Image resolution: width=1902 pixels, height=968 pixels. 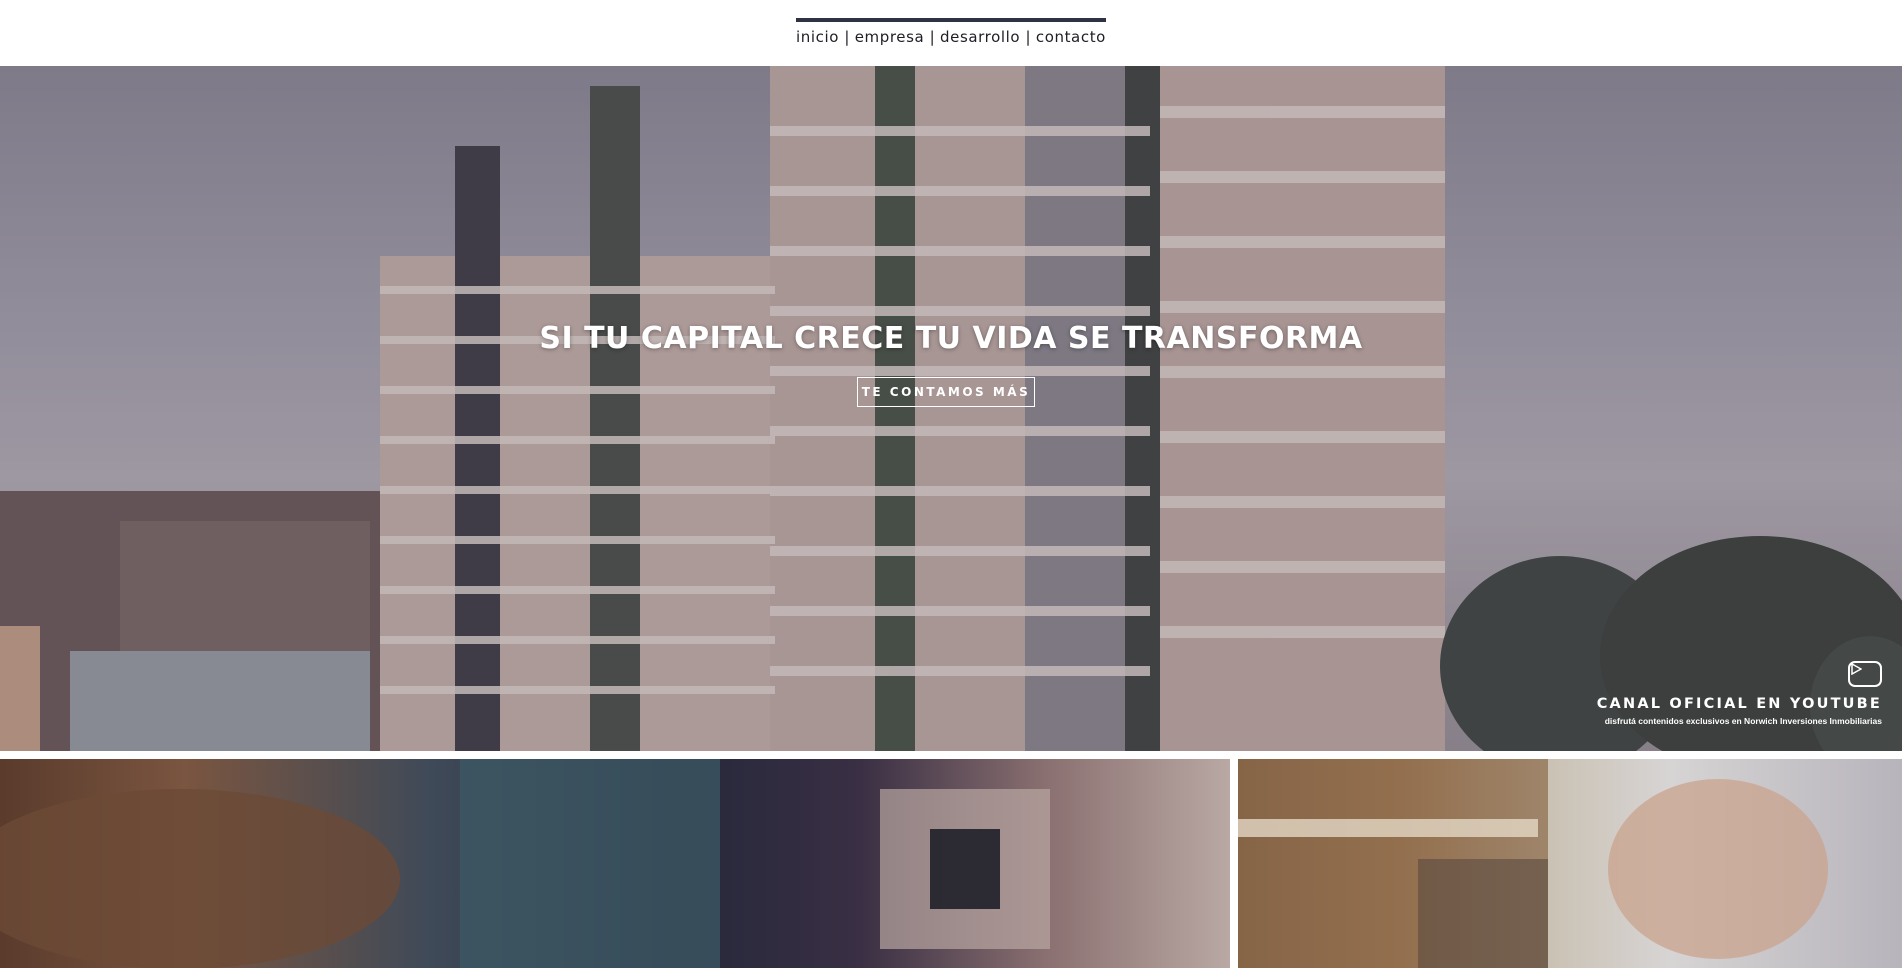 What do you see at coordinates (890, 37) in the screenshot?
I see `nav-item-empresa: empresa` at bounding box center [890, 37].